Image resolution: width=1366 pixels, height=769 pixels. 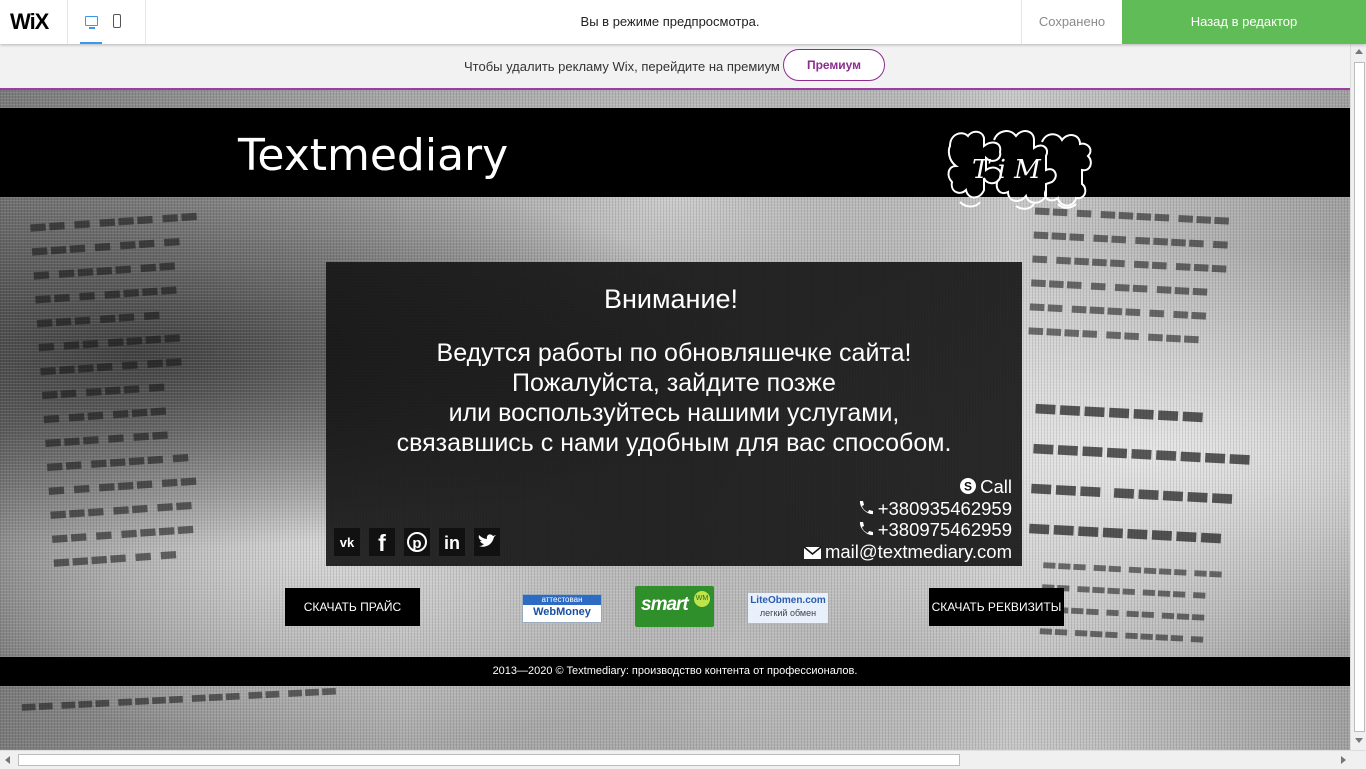 What do you see at coordinates (92, 27) in the screenshot?
I see `desktop-icon` at bounding box center [92, 27].